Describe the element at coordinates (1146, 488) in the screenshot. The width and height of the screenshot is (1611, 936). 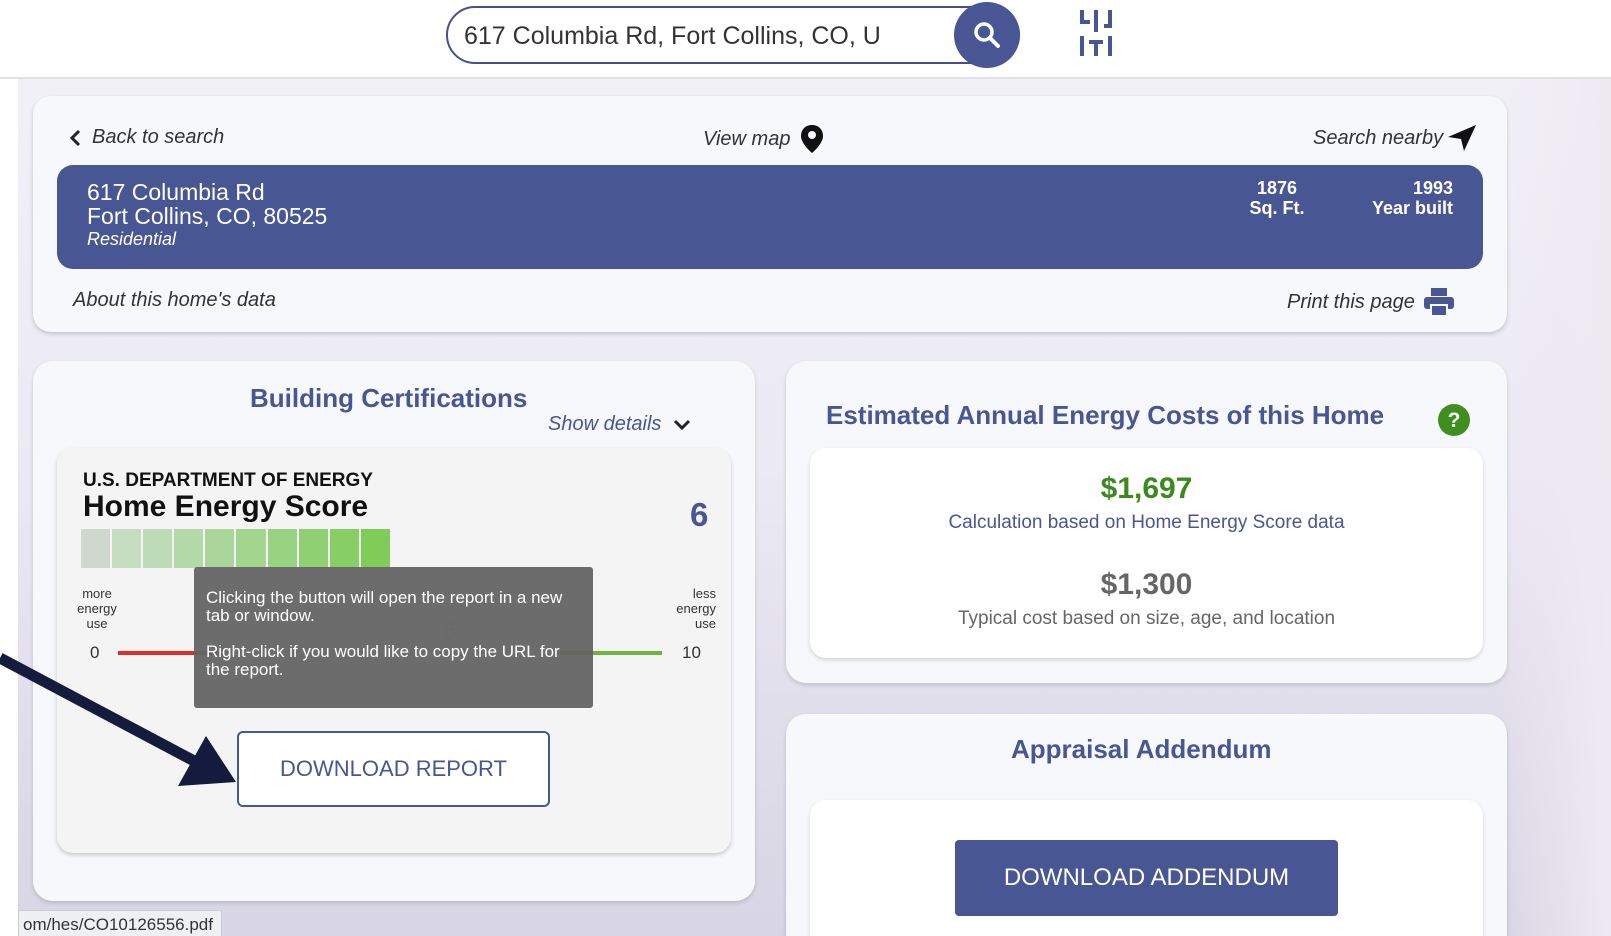
I see `hes-annual-cost: $1,697` at that location.